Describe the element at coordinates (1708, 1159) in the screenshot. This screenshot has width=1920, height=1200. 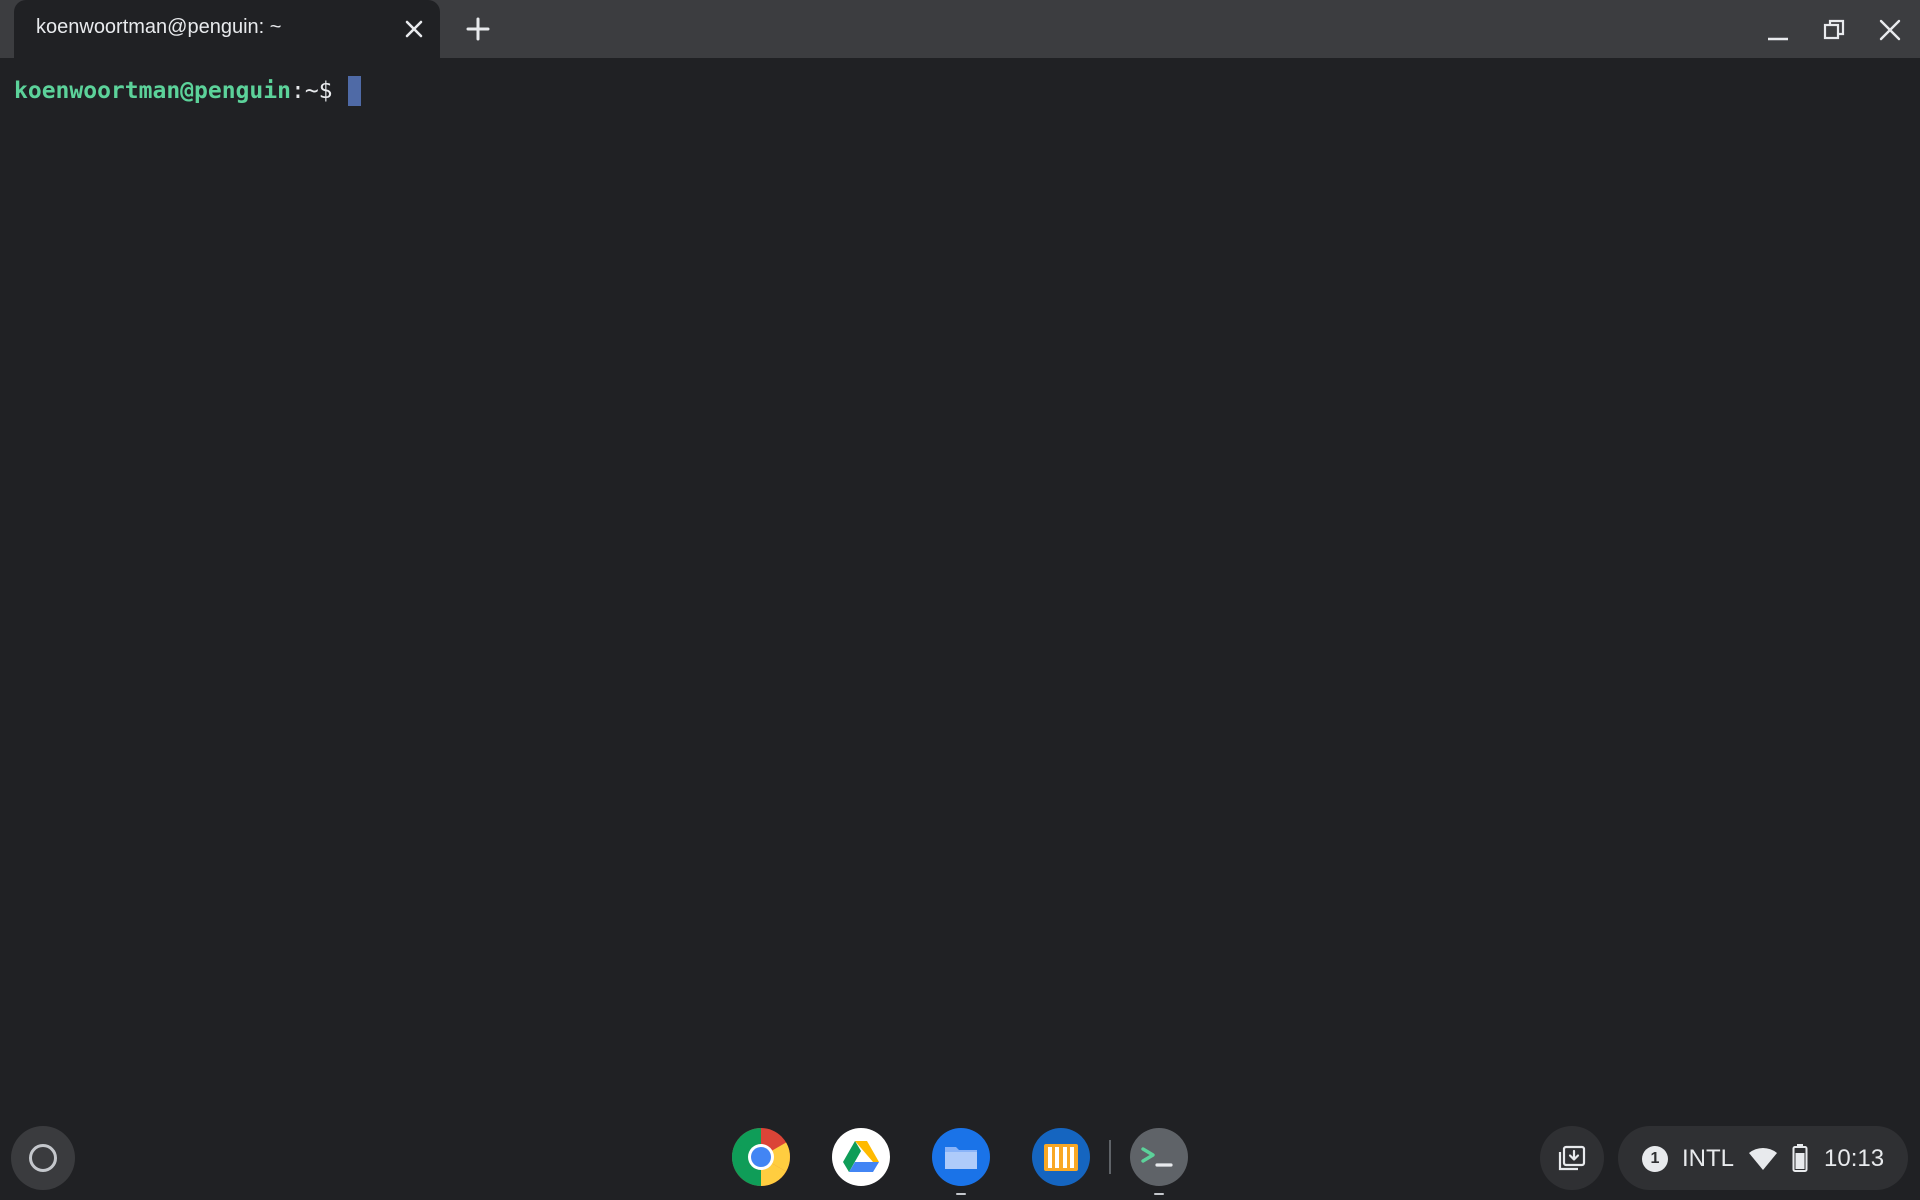
I see `ime-indicator: INTL` at that location.